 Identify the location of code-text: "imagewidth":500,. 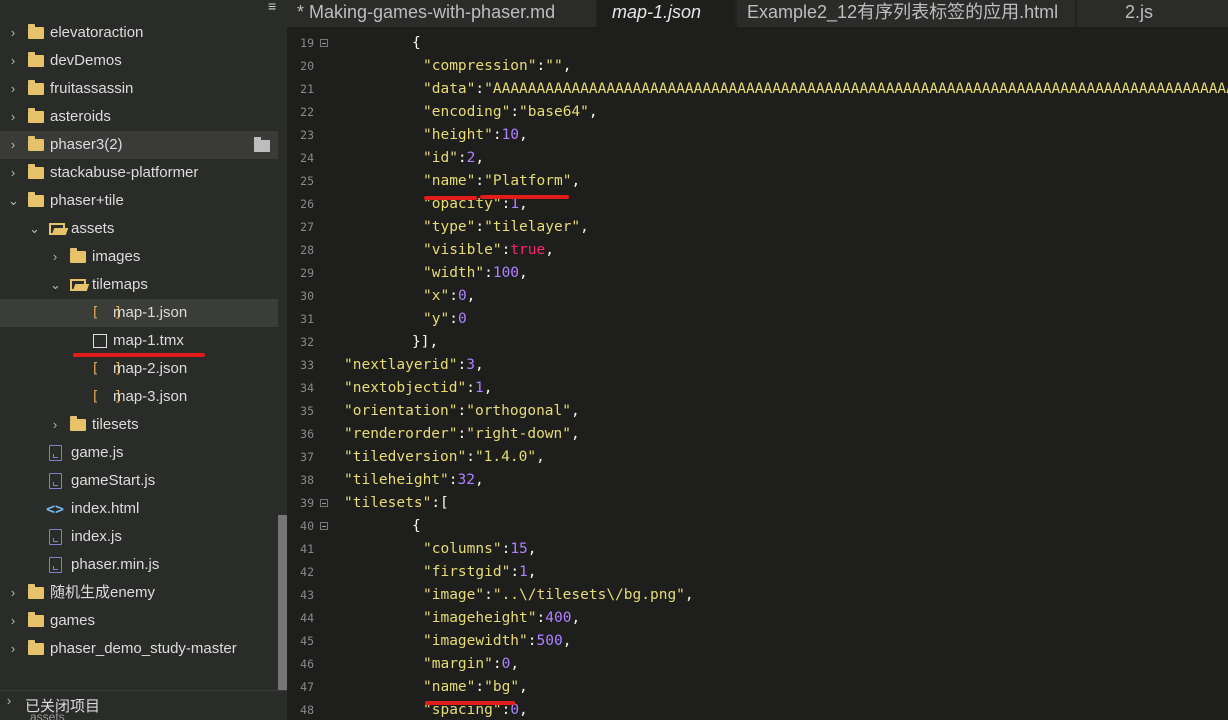
(497, 641).